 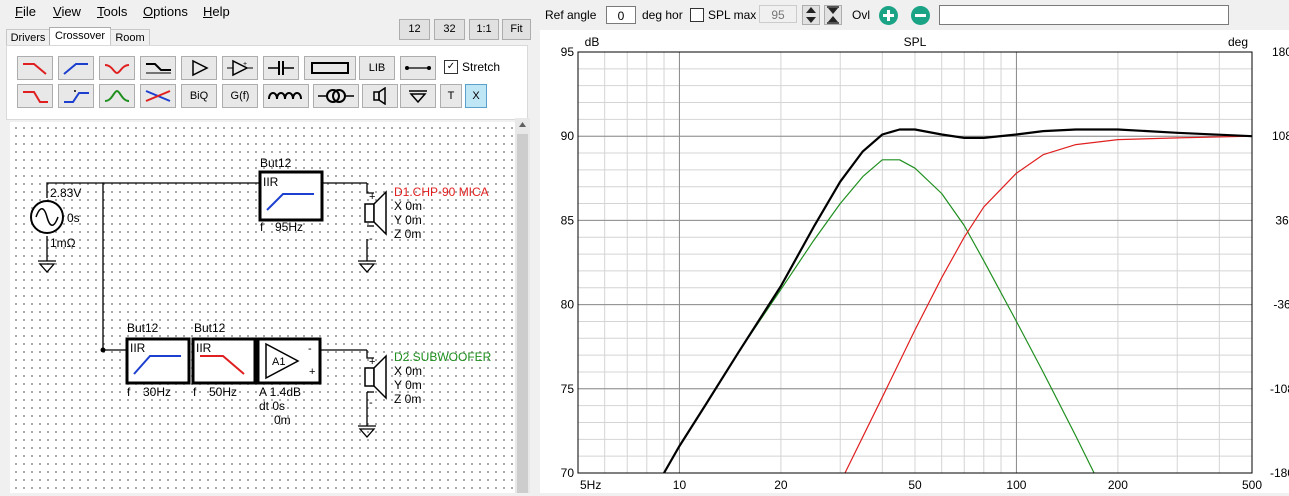 I want to click on ground-tool, so click(x=418, y=96).